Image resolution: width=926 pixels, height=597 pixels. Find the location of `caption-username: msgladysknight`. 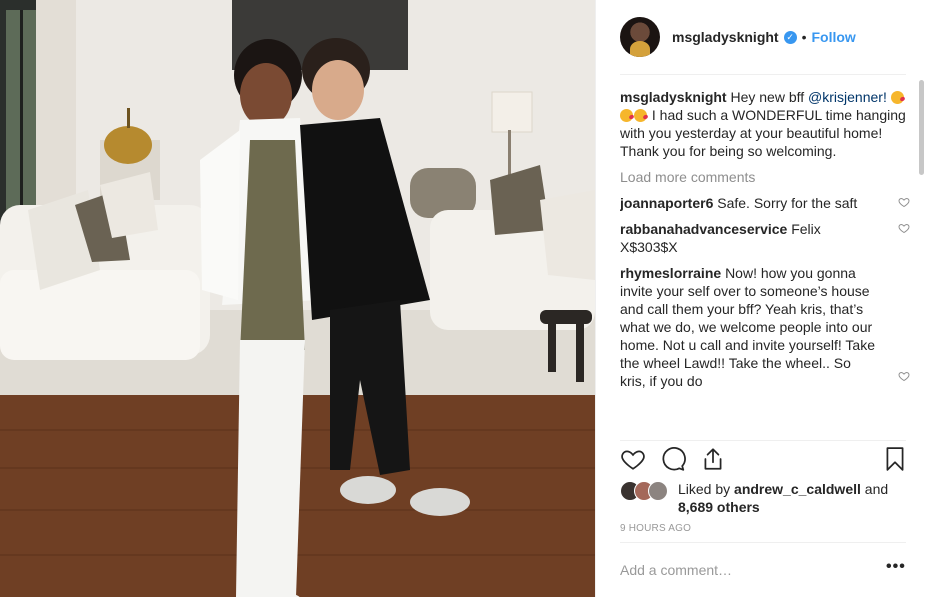

caption-username: msgladysknight is located at coordinates (673, 97).